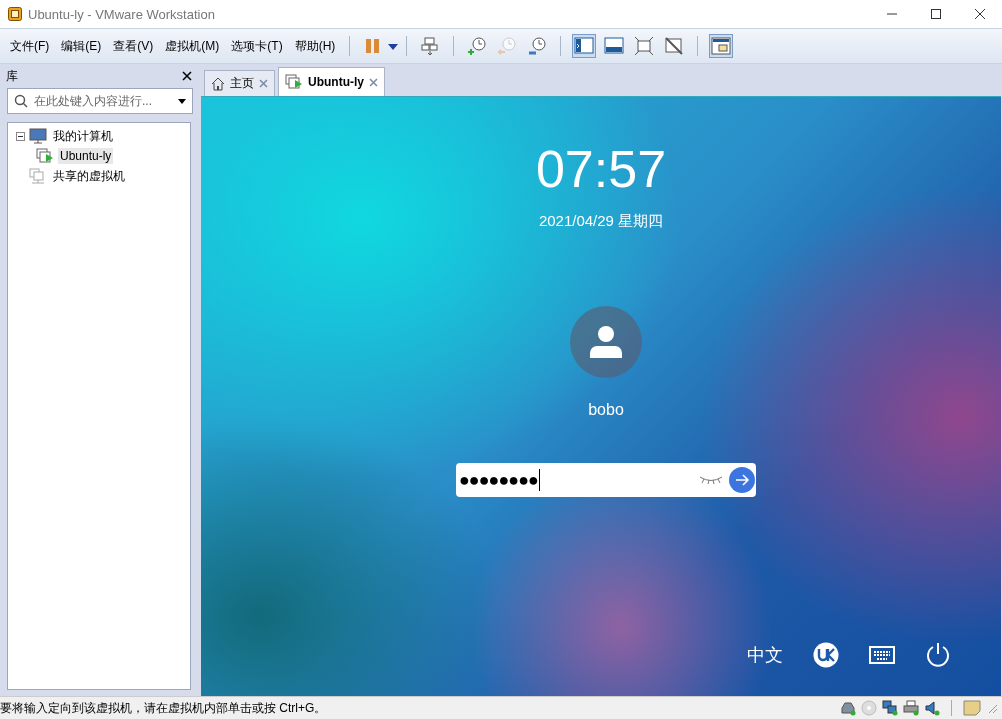 Image resolution: width=1002 pixels, height=719 pixels. I want to click on search-icon, so click(21, 101).